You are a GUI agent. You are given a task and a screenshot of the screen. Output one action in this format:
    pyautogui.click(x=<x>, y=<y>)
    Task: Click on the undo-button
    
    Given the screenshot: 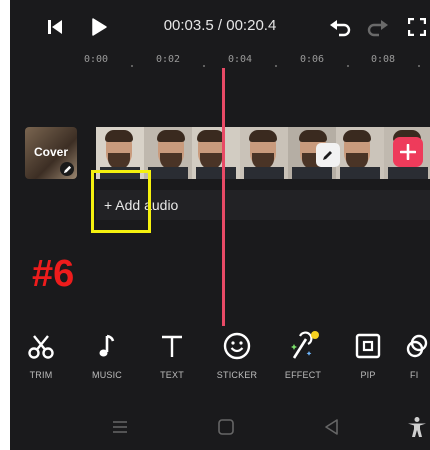 What is the action you would take?
    pyautogui.click(x=341, y=27)
    